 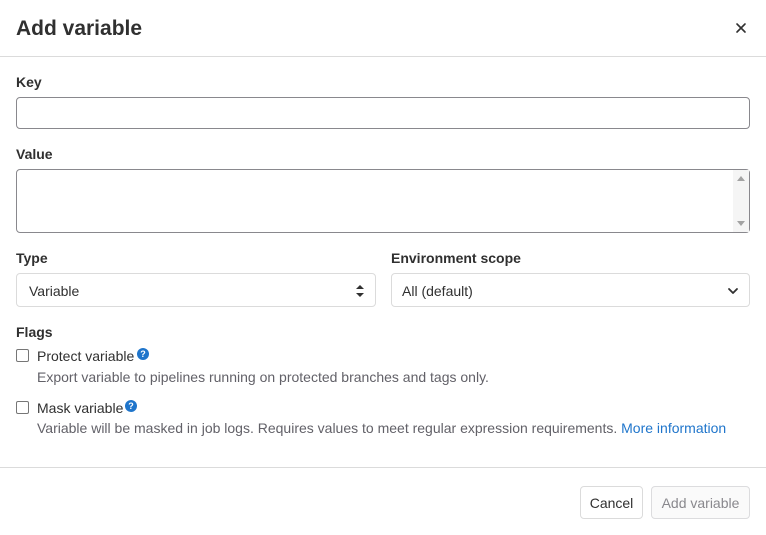 What do you see at coordinates (673, 428) in the screenshot?
I see `more-information-link: More information` at bounding box center [673, 428].